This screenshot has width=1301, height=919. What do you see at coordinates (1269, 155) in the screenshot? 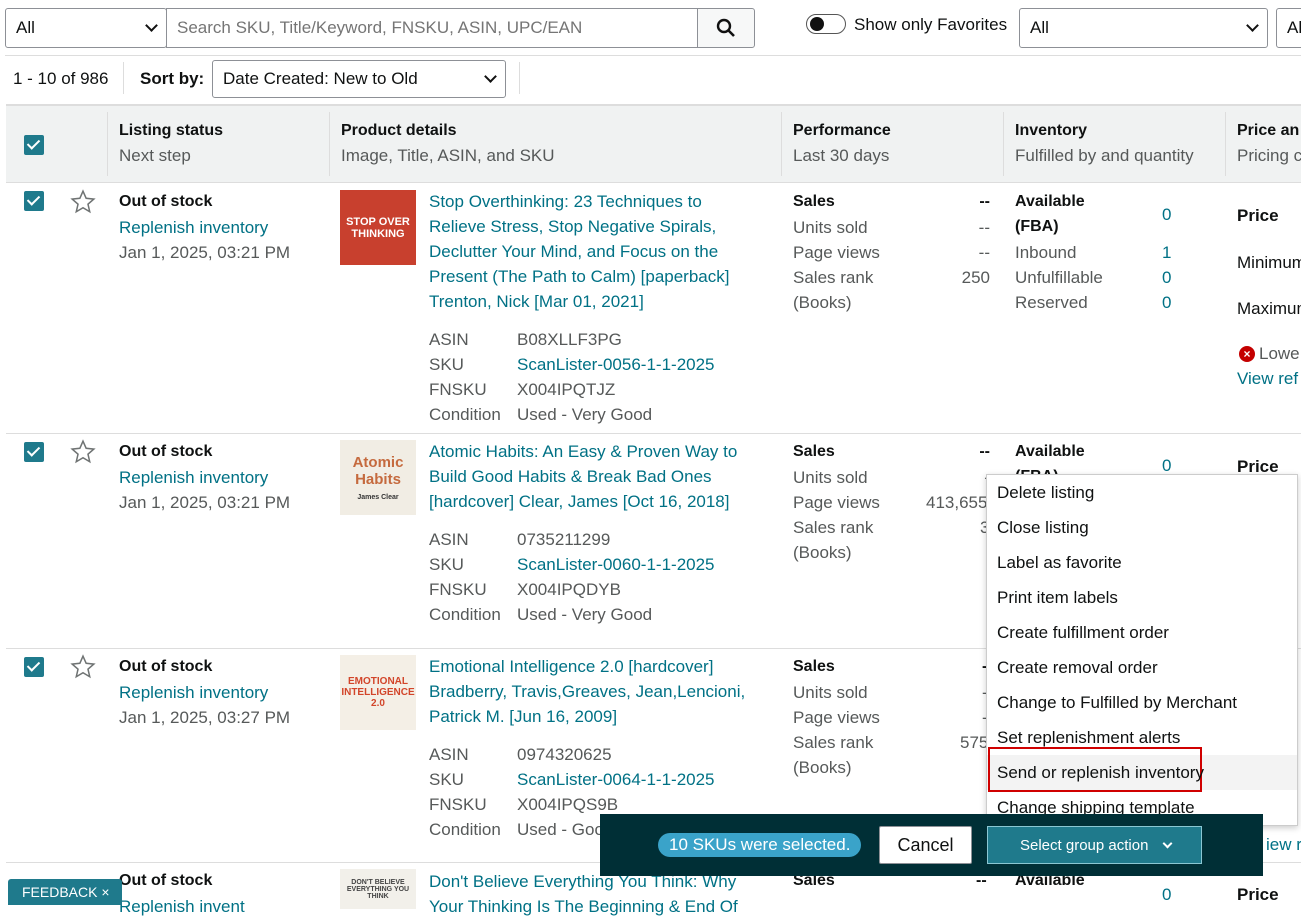
I see `header-price-sub: Pricing c` at bounding box center [1269, 155].